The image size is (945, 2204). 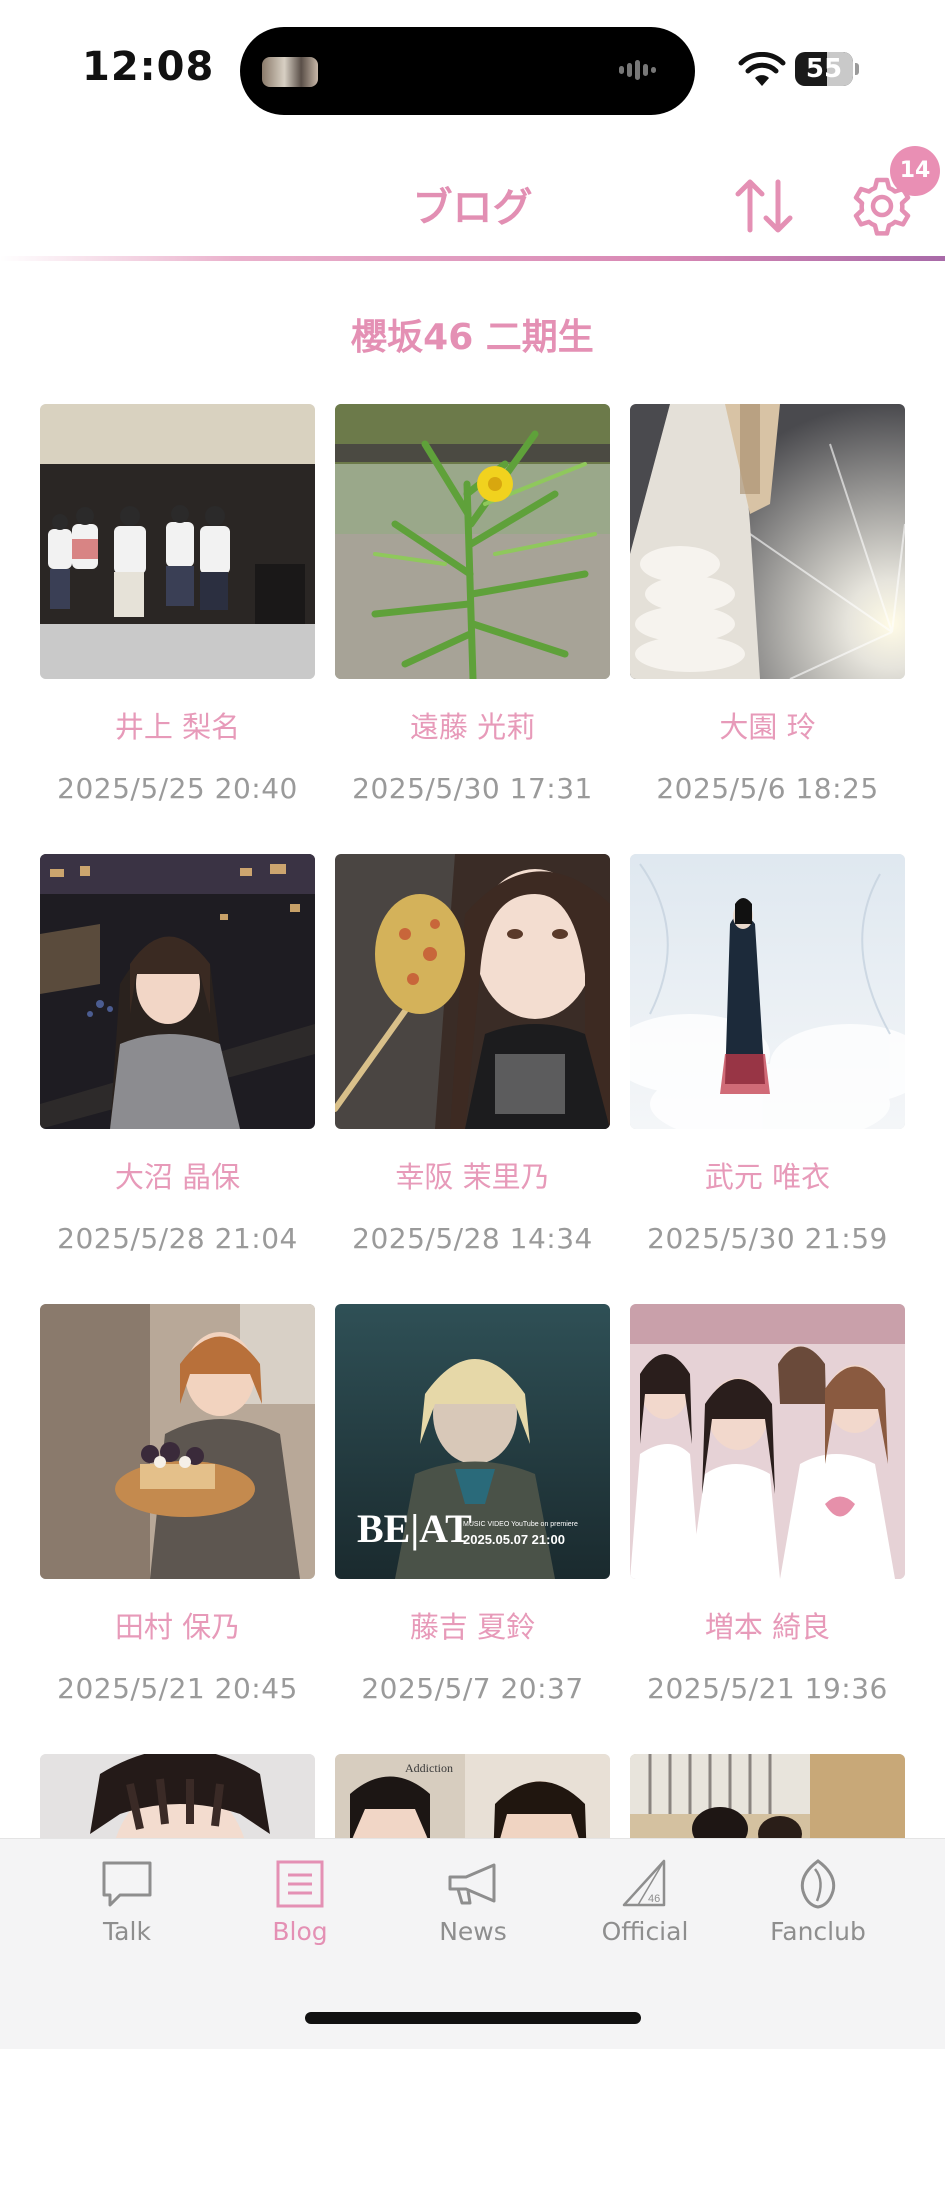 What do you see at coordinates (472, 1688) in the screenshot?
I see `post-date: 2025/5/7 20:37` at bounding box center [472, 1688].